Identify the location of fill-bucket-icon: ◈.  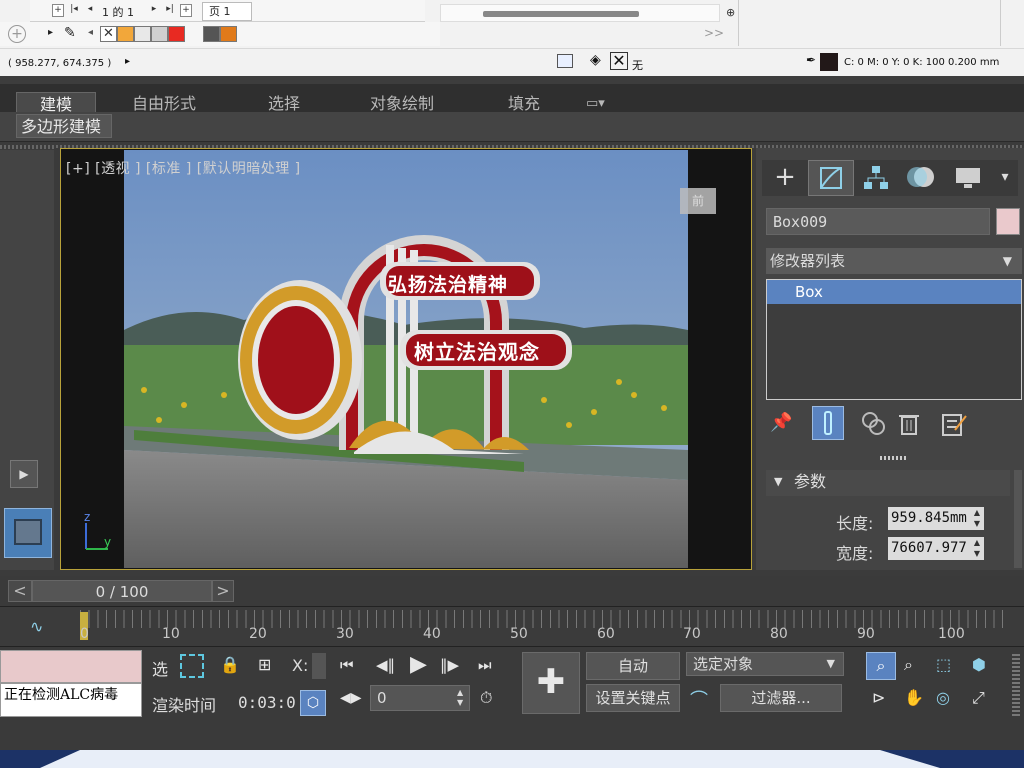
(595, 60).